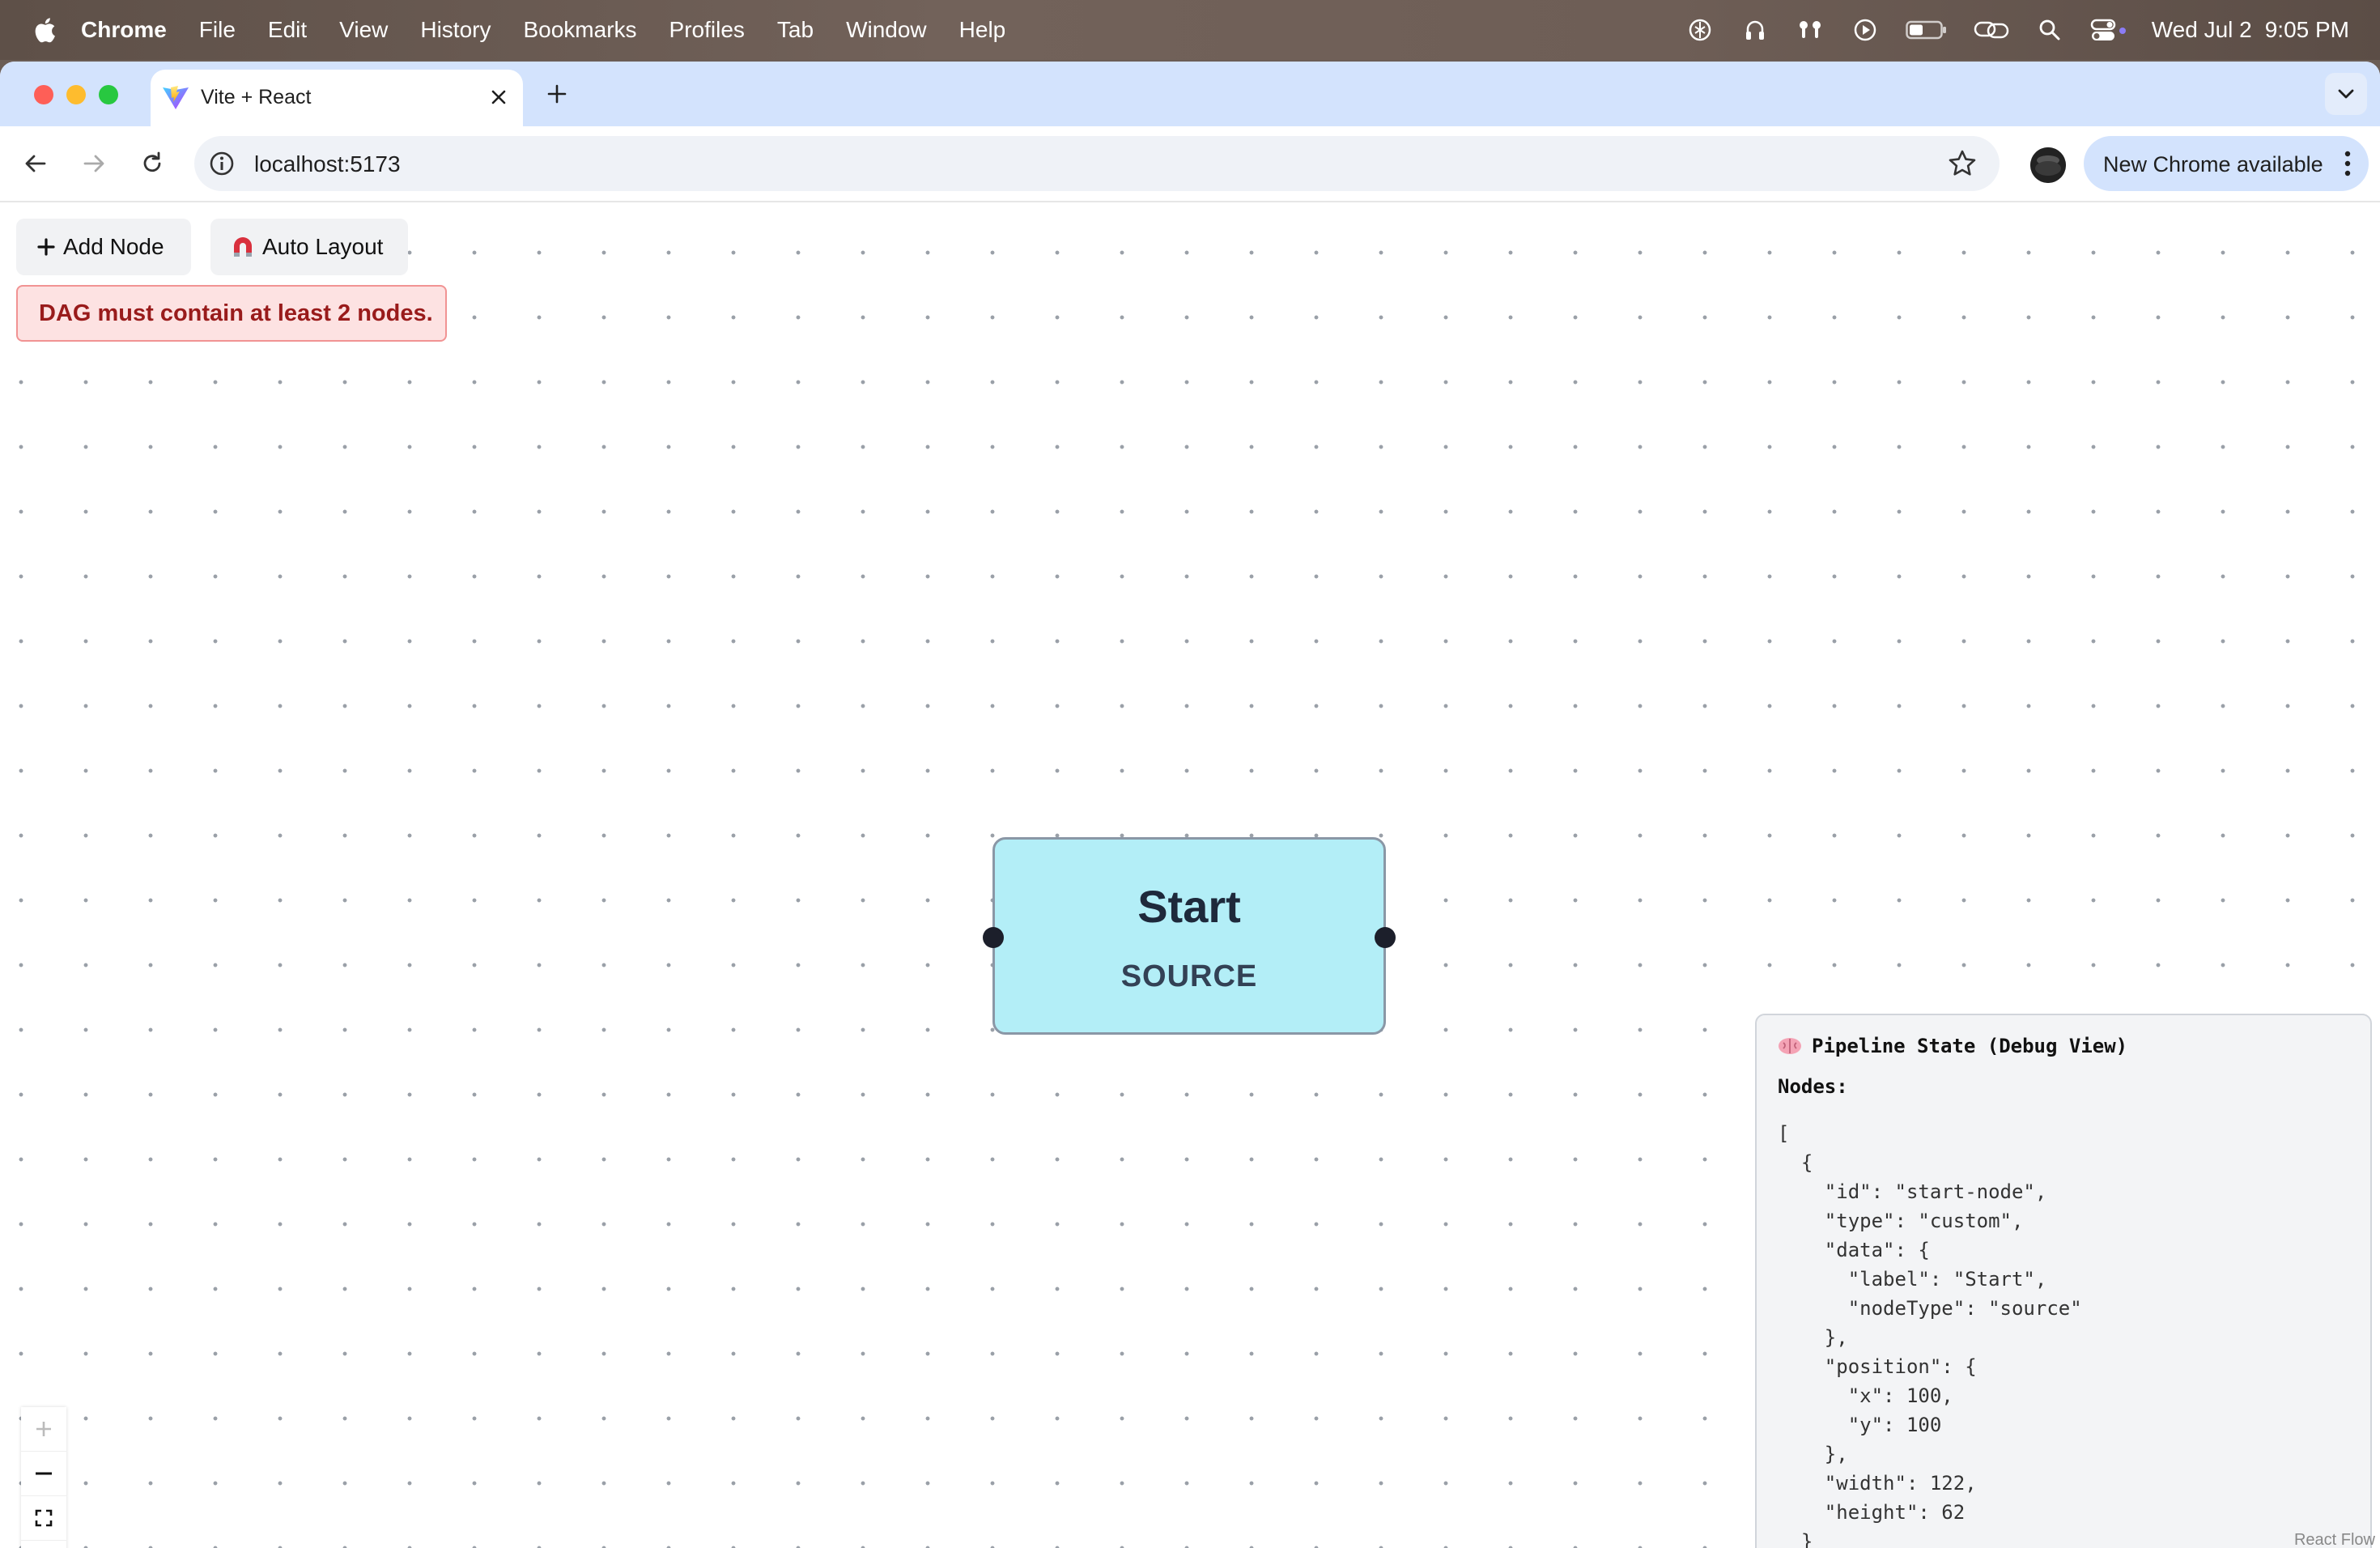 The width and height of the screenshot is (2380, 1548). Describe the element at coordinates (1790, 1046) in the screenshot. I see `brain-icon` at that location.